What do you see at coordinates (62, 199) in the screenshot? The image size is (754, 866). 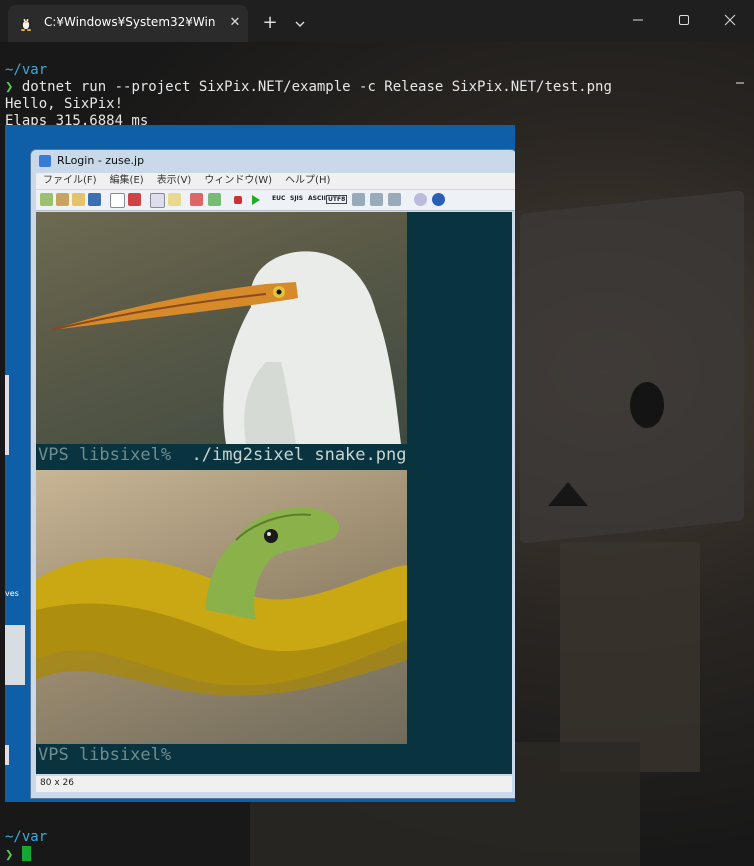 I see `reconnect-icon` at bounding box center [62, 199].